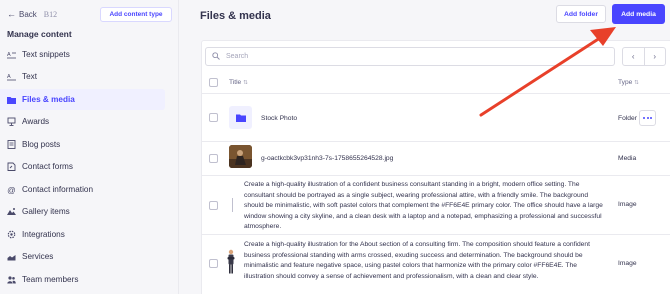 Image resolution: width=670 pixels, height=294 pixels. What do you see at coordinates (436, 83) in the screenshot?
I see `table-header: Title ⇅ Type ⇅` at bounding box center [436, 83].